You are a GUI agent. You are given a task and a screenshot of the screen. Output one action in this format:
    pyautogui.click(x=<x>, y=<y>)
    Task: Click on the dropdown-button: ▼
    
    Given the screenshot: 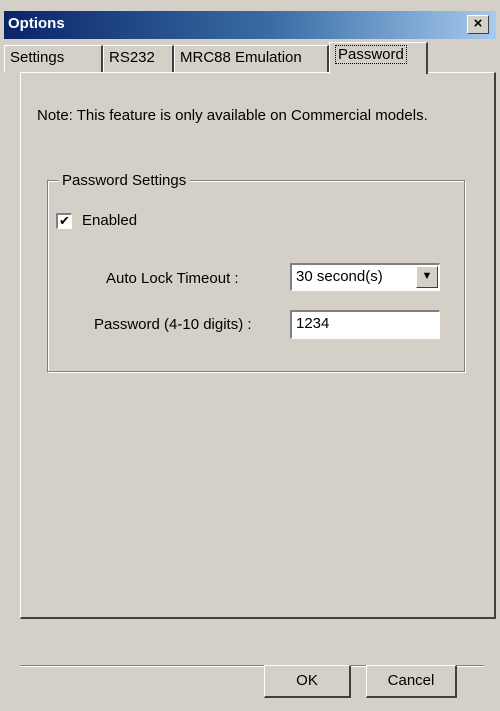 What is the action you would take?
    pyautogui.click(x=427, y=277)
    